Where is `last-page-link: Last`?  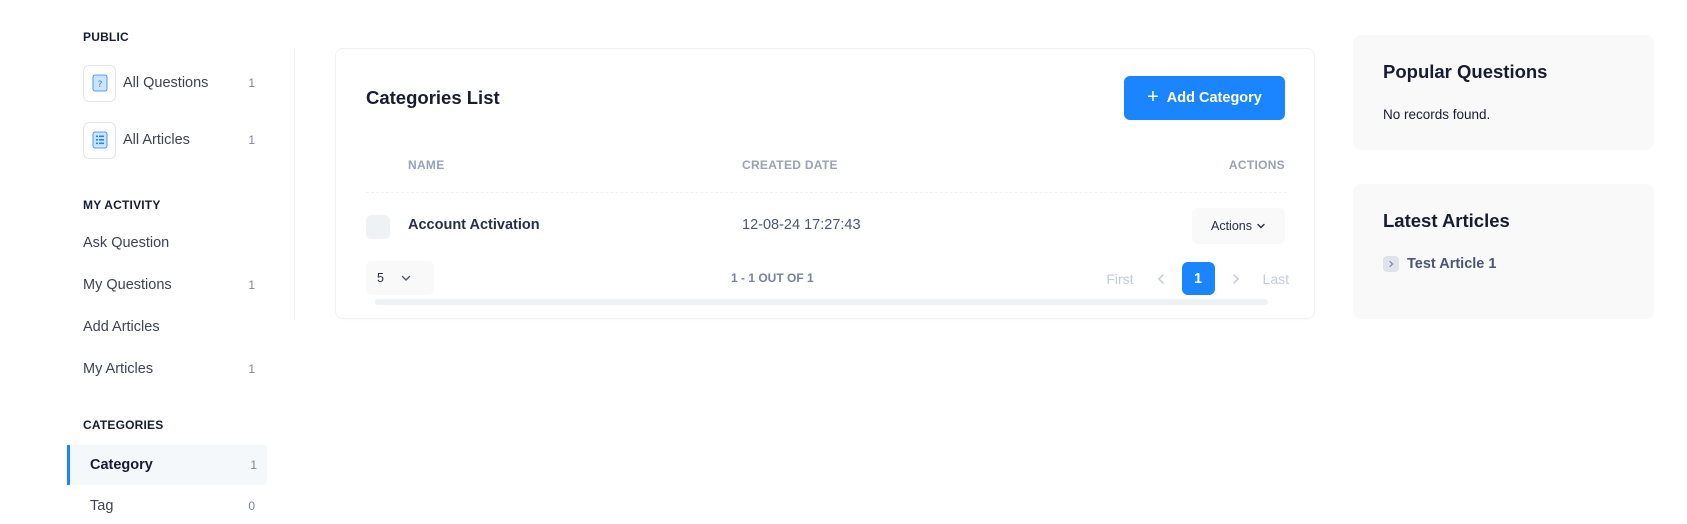 last-page-link: Last is located at coordinates (1276, 279).